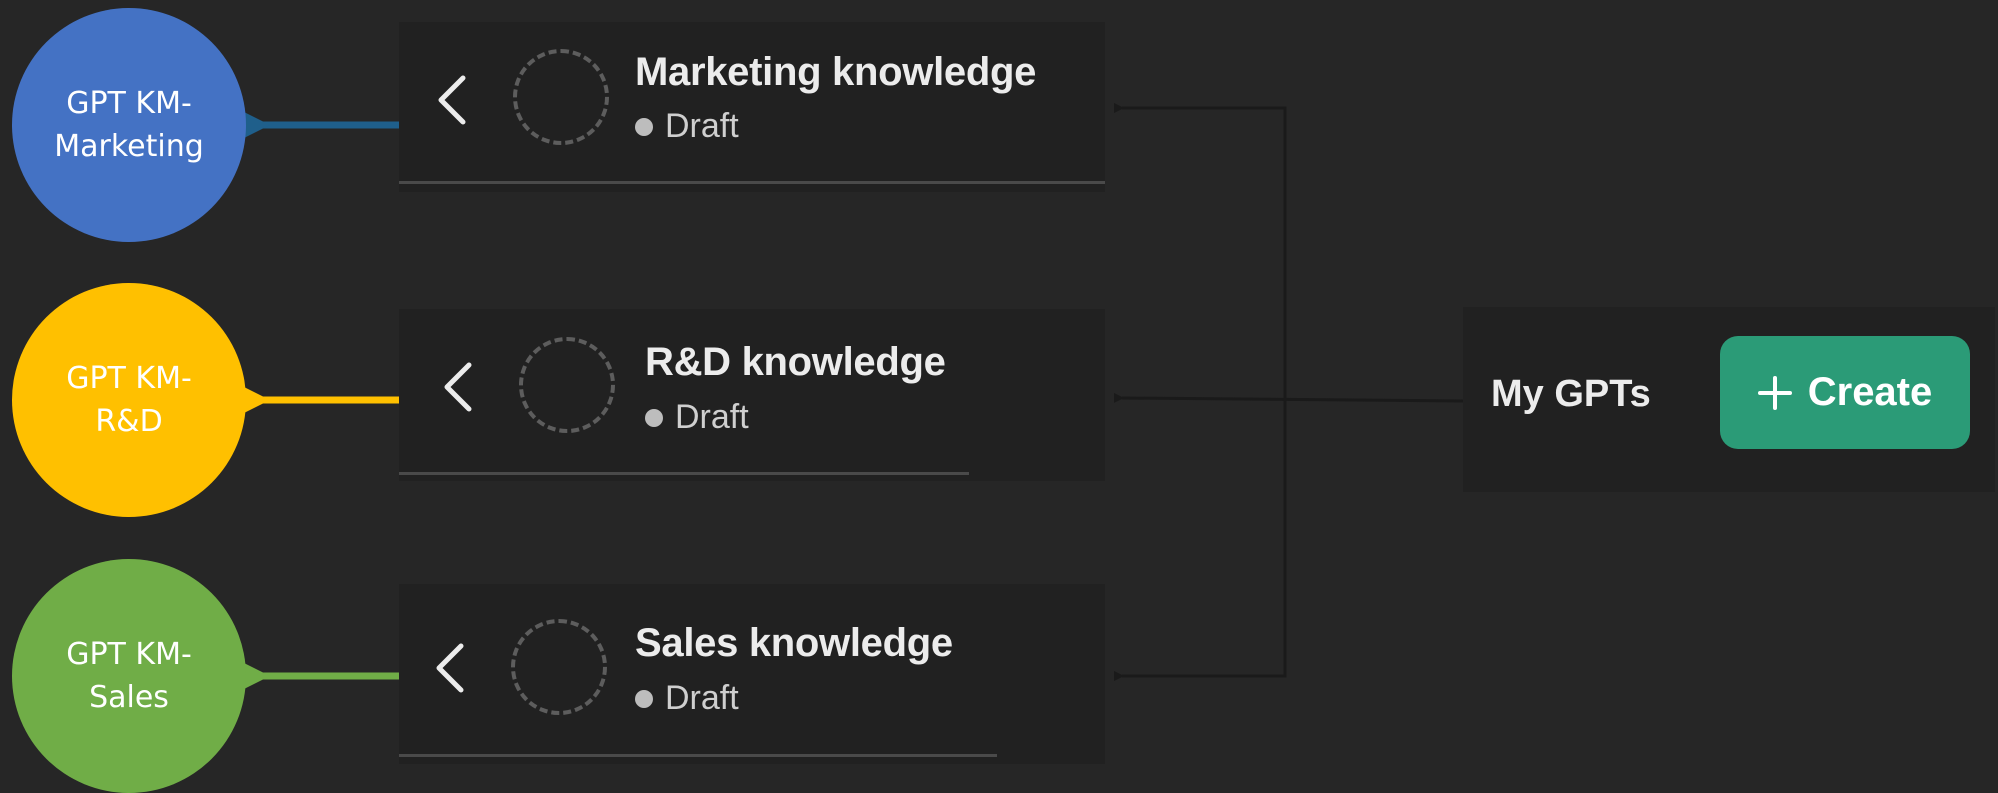 The height and width of the screenshot is (793, 1998). I want to click on bracket-connector-sales, so click(1200, 541).